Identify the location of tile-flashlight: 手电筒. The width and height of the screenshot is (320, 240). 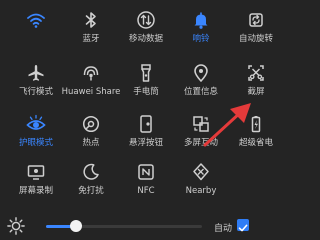
(146, 83).